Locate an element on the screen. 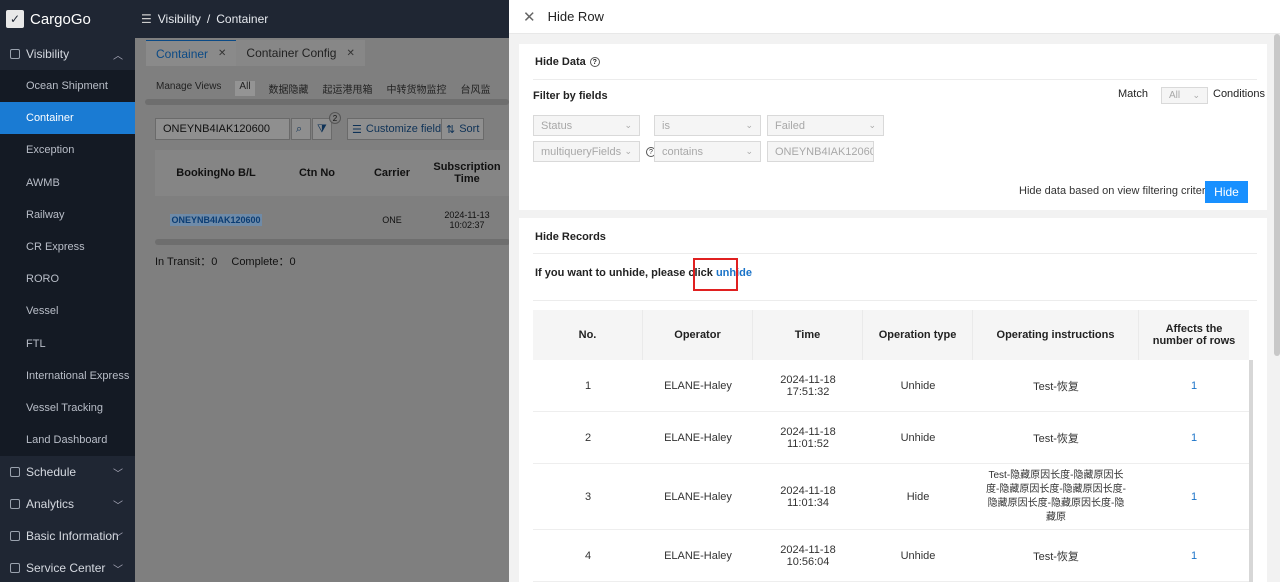 The width and height of the screenshot is (1280, 582). sidebar-item-awmb: AWMB is located at coordinates (67, 183).